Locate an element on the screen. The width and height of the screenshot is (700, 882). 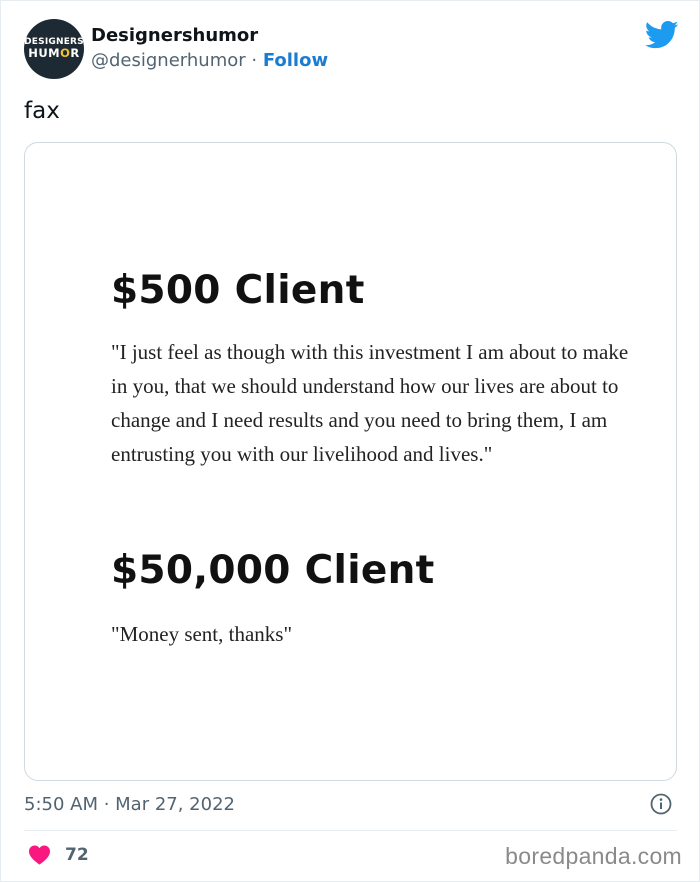
author-display-name: Designershumor is located at coordinates (209, 36).